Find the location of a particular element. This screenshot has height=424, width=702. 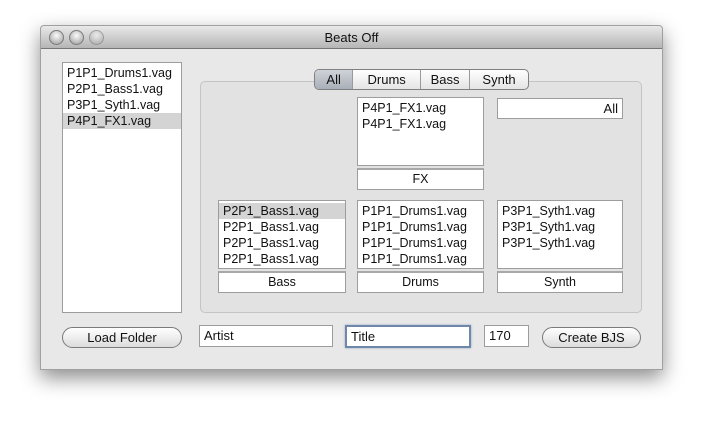

title-field: Title is located at coordinates (408, 336).